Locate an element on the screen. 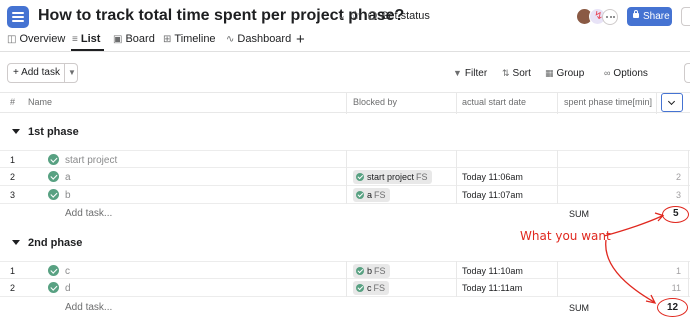 The height and width of the screenshot is (319, 690). annotation-arrows is located at coordinates (634, 258).